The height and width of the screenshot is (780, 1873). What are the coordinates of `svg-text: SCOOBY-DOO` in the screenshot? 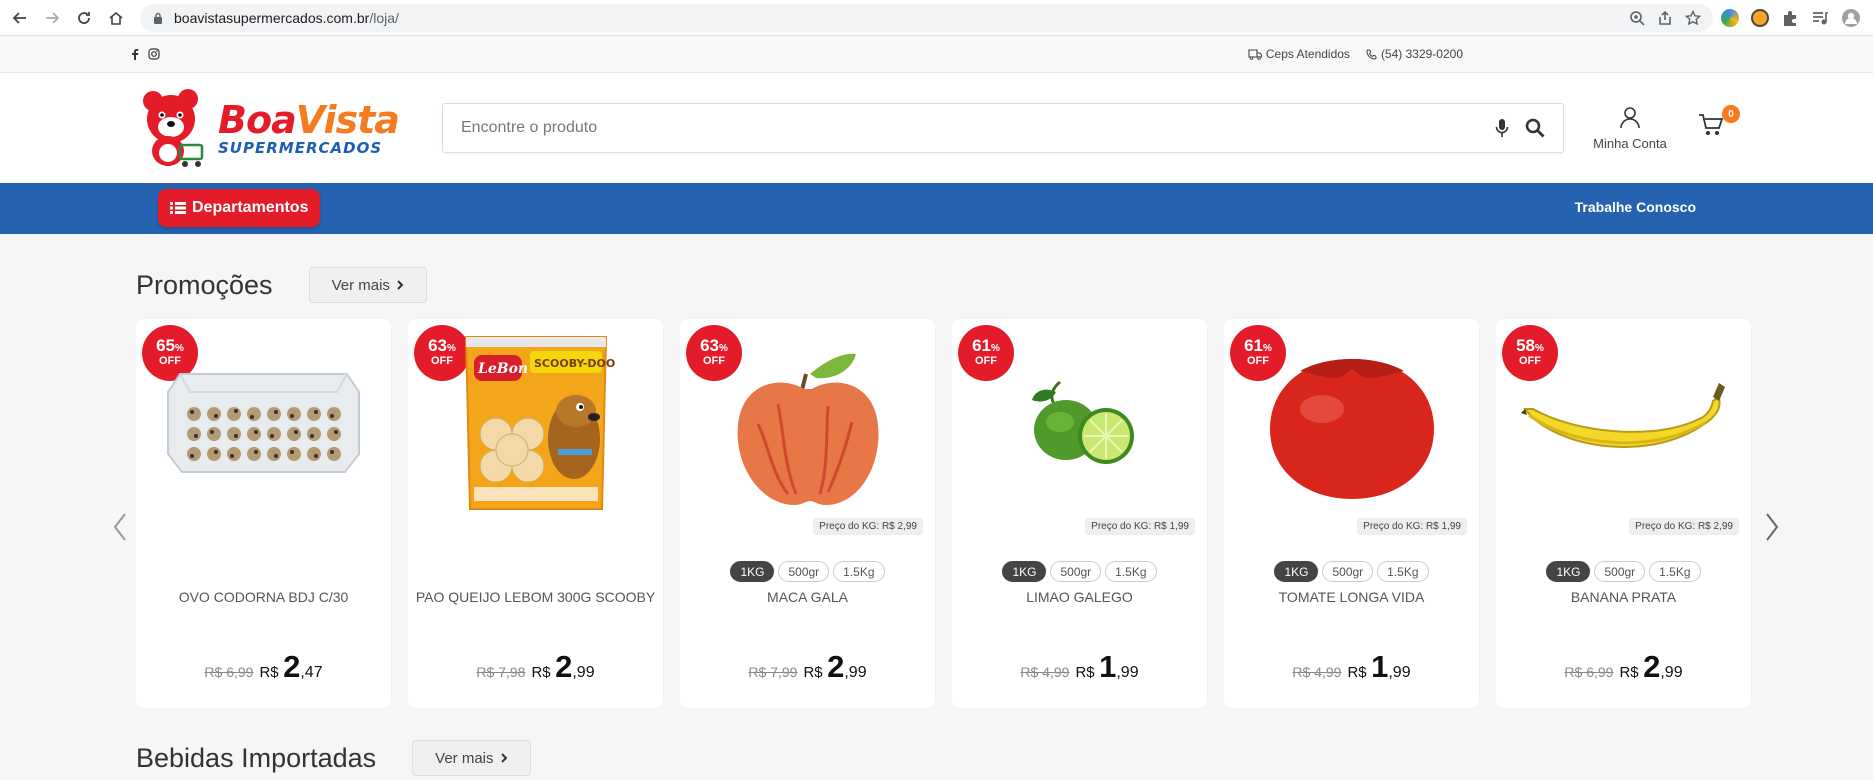 It's located at (574, 363).